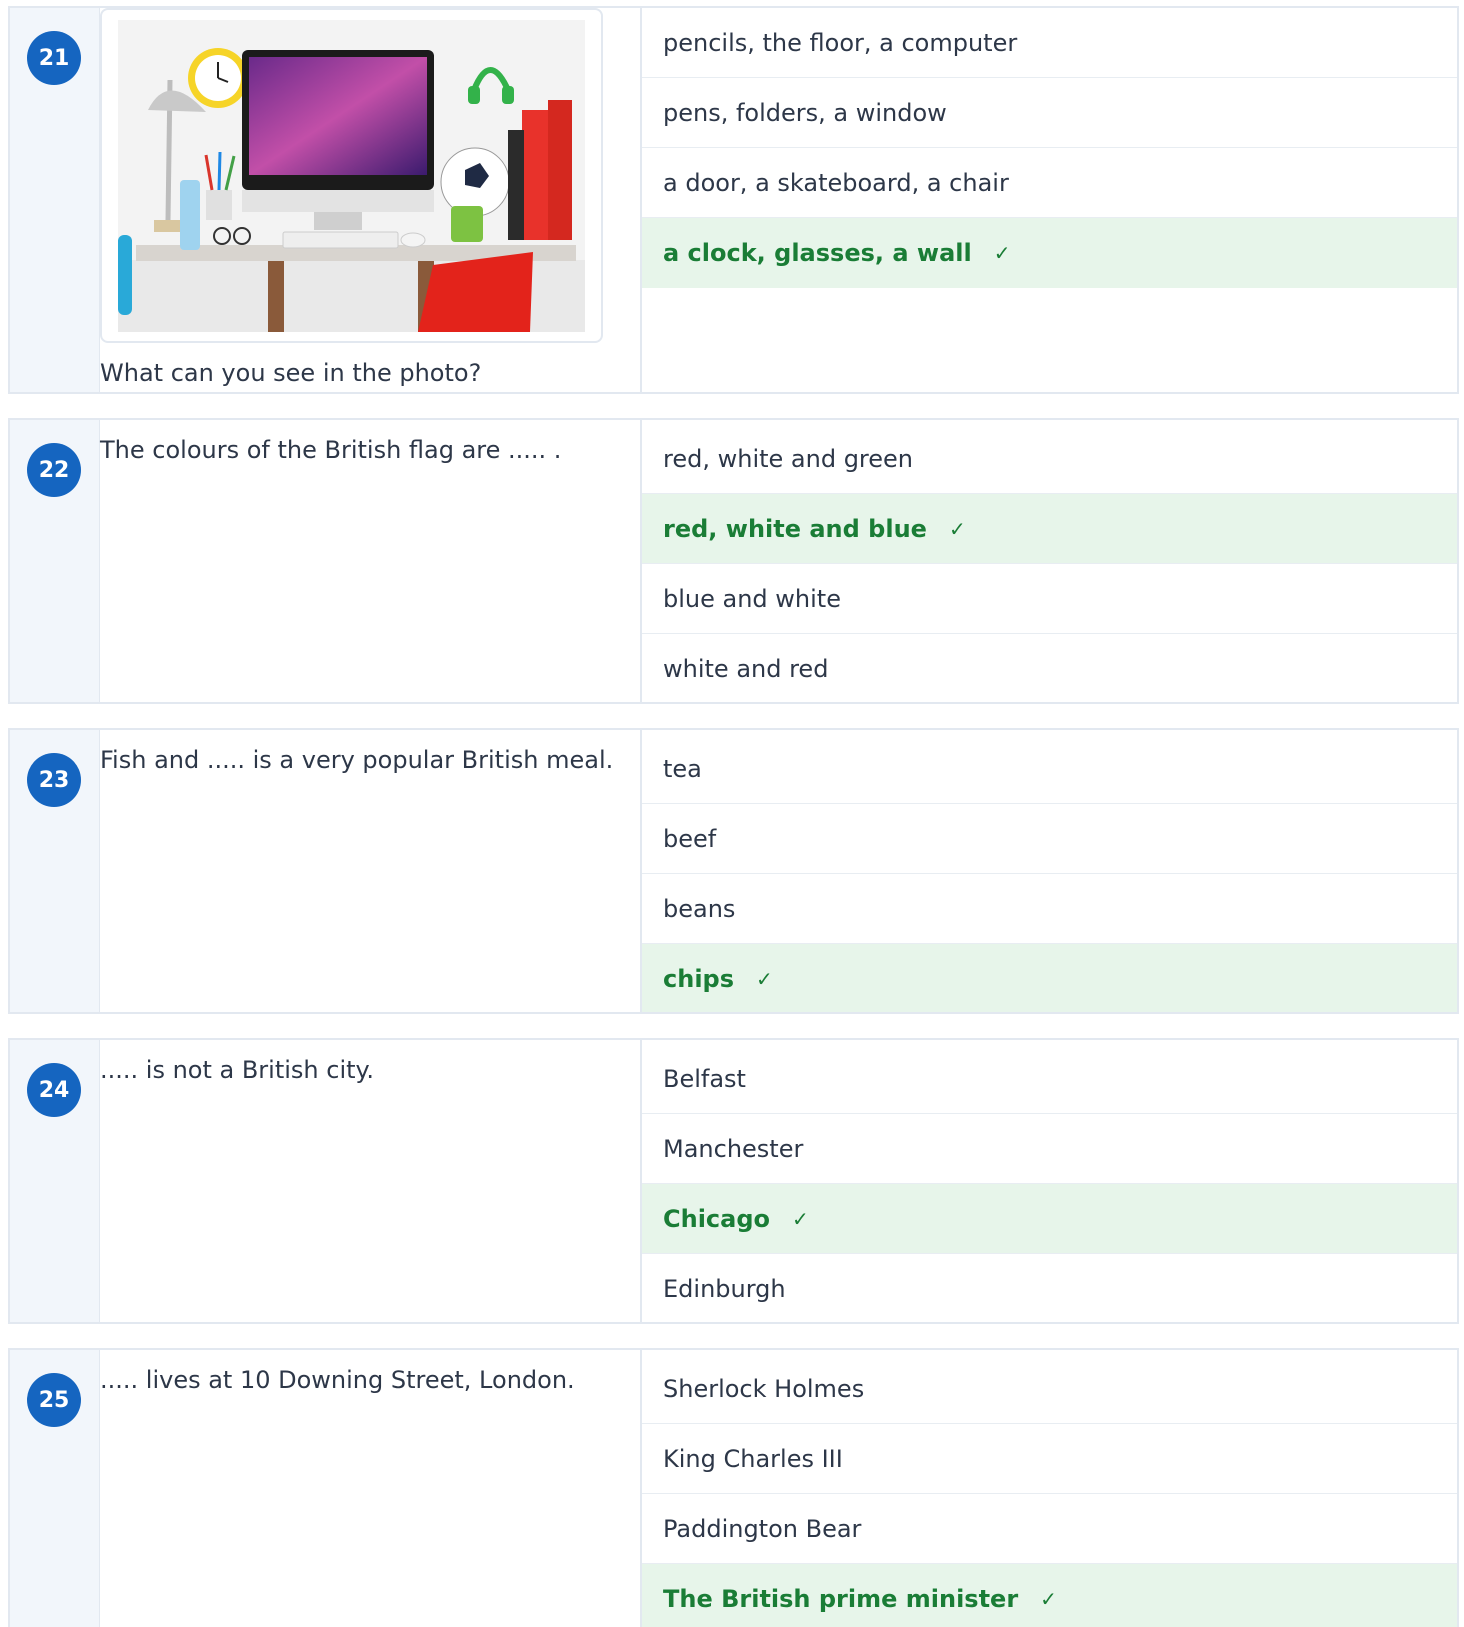 The height and width of the screenshot is (1627, 1464). I want to click on question-number-badge: 25, so click(54, 1400).